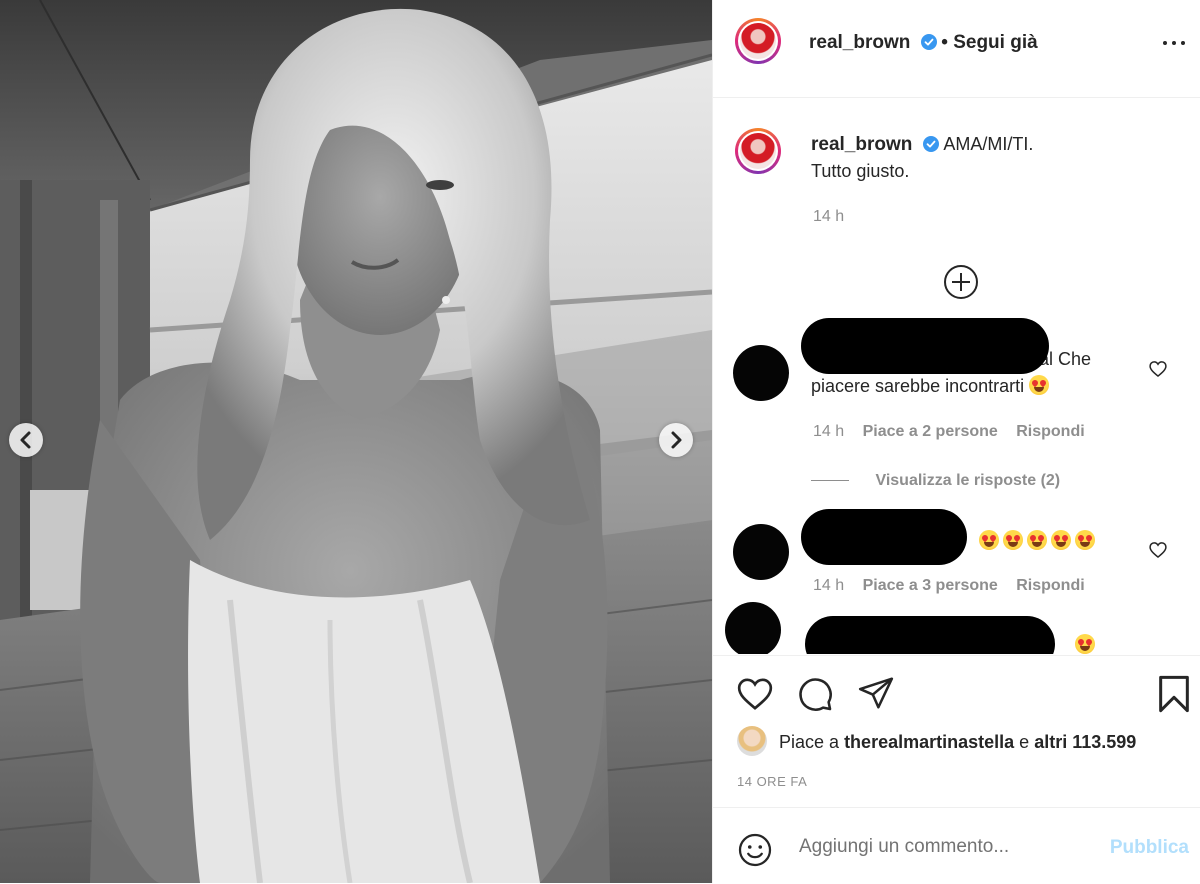 Image resolution: width=1200 pixels, height=884 pixels. Describe the element at coordinates (1024, 742) in the screenshot. I see `likes-connector: e` at that location.